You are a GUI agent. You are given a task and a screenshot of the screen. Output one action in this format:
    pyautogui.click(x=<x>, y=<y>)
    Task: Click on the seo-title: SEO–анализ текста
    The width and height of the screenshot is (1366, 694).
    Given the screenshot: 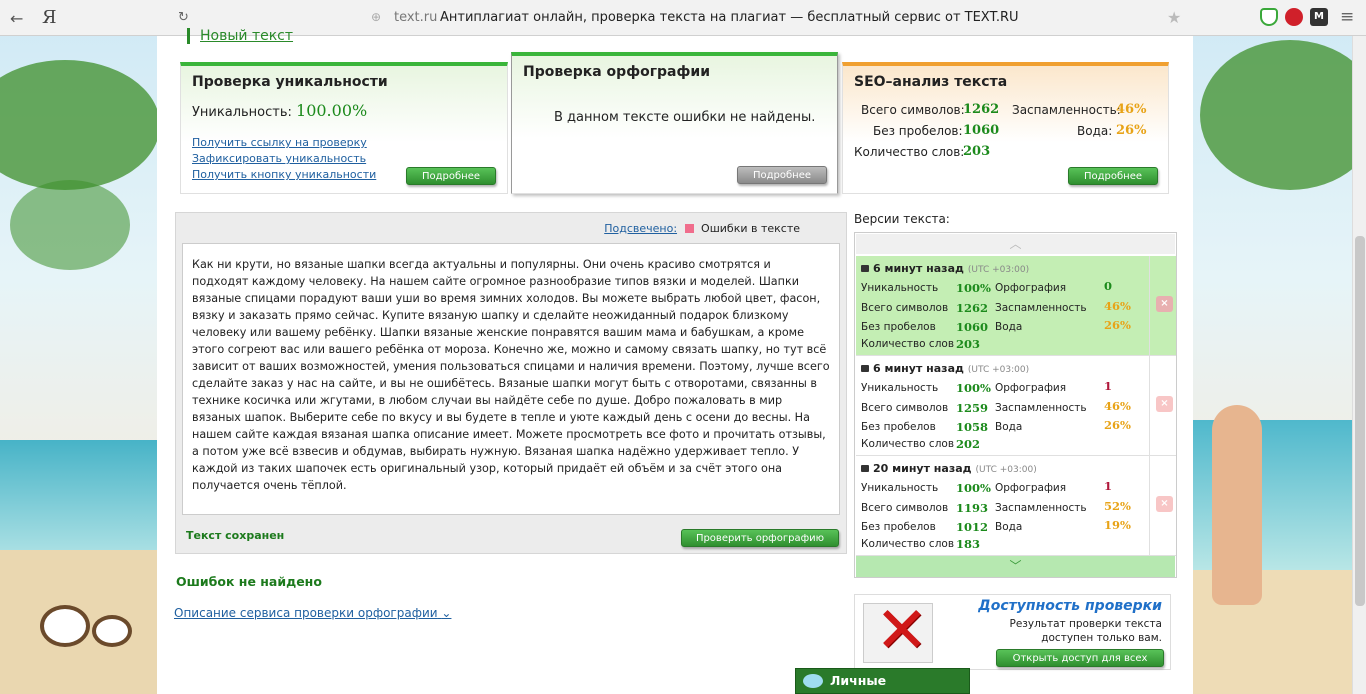 What is the action you would take?
    pyautogui.click(x=931, y=82)
    